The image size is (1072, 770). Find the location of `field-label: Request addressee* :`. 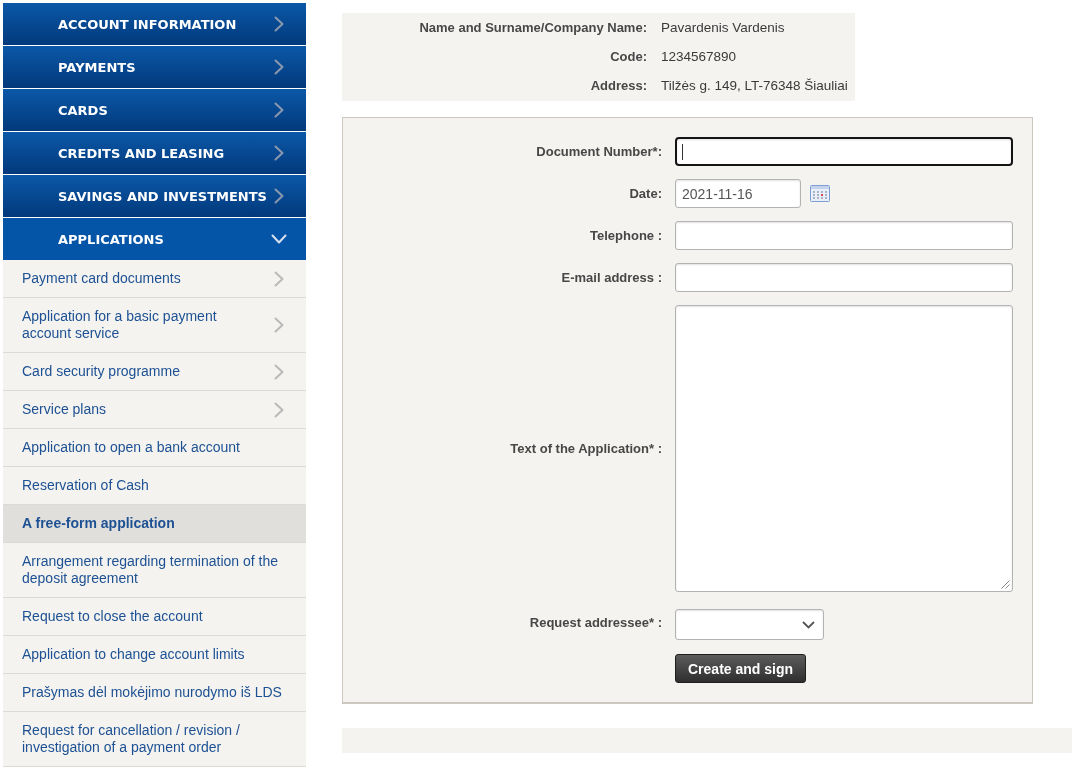

field-label: Request addressee* : is located at coordinates (595, 622).